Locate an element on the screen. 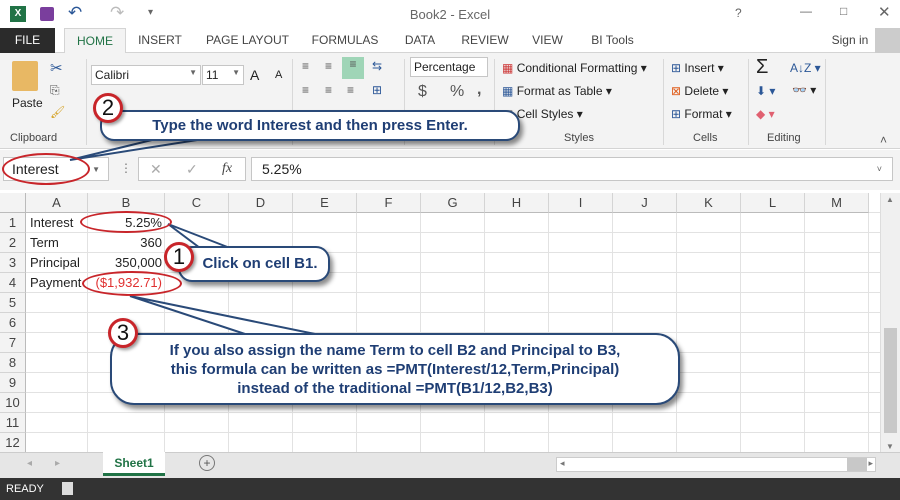 Image resolution: width=900 pixels, height=500 pixels. step-2-badge: 2 is located at coordinates (108, 108).